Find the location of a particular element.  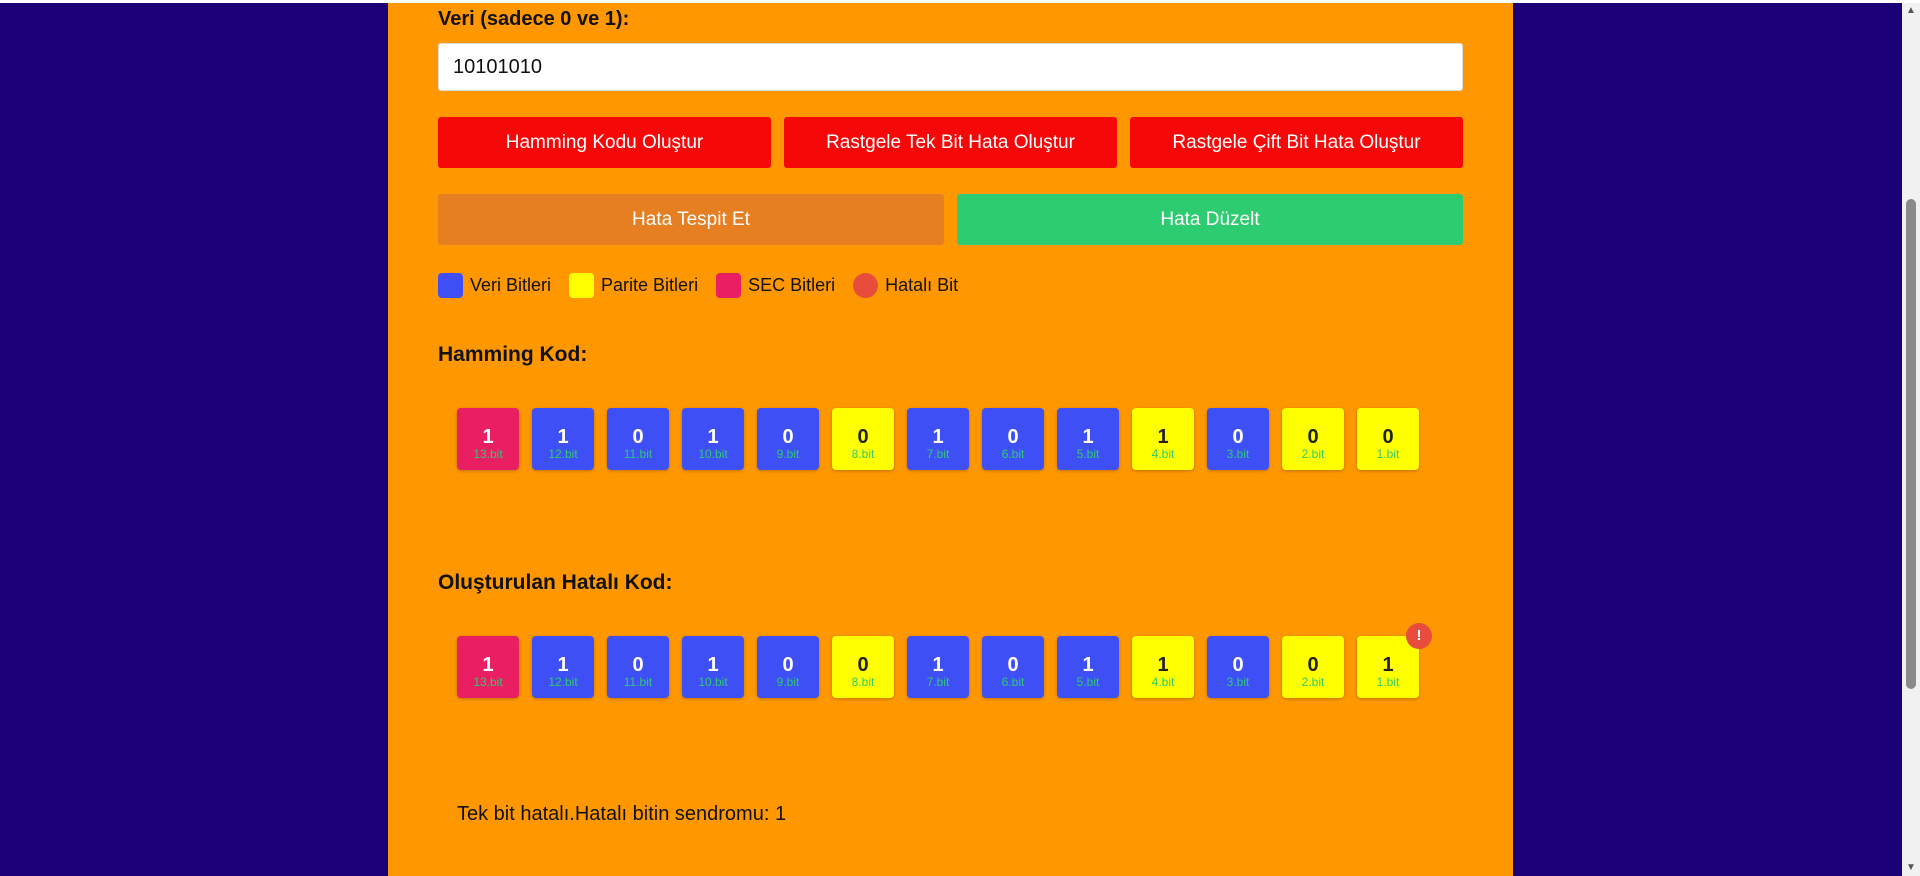

hamming-bit-5-bit: 1 5.bit is located at coordinates (1088, 439).